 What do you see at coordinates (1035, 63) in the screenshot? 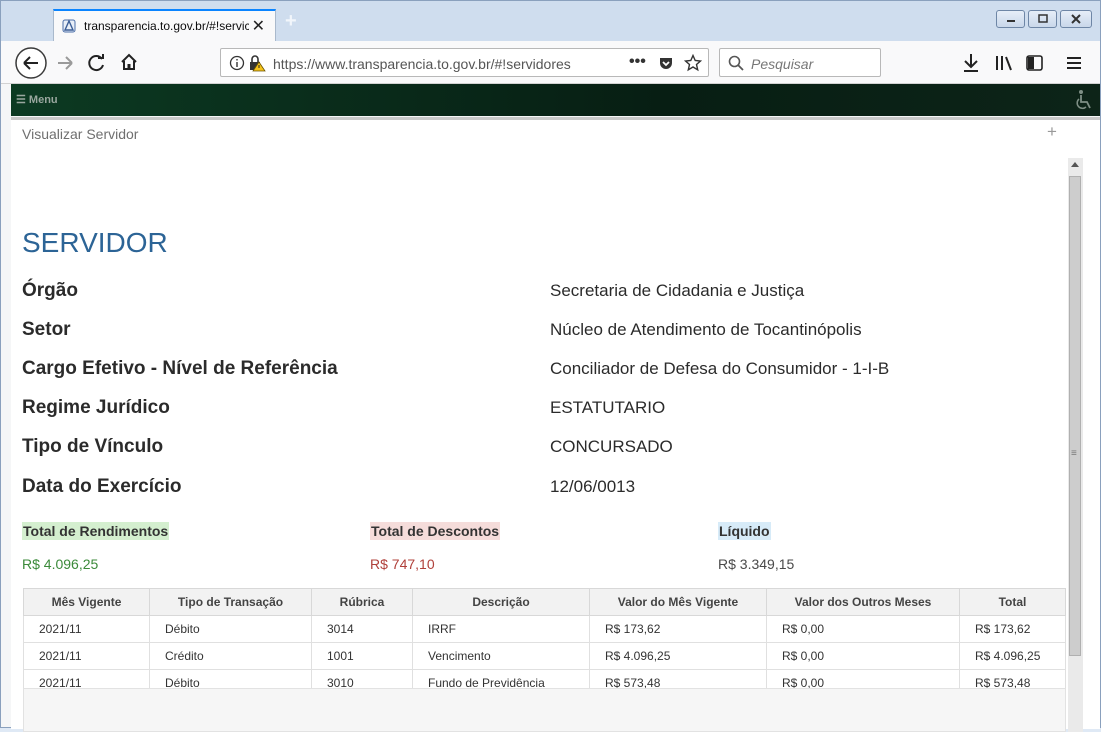
I see `sidebar-icon` at bounding box center [1035, 63].